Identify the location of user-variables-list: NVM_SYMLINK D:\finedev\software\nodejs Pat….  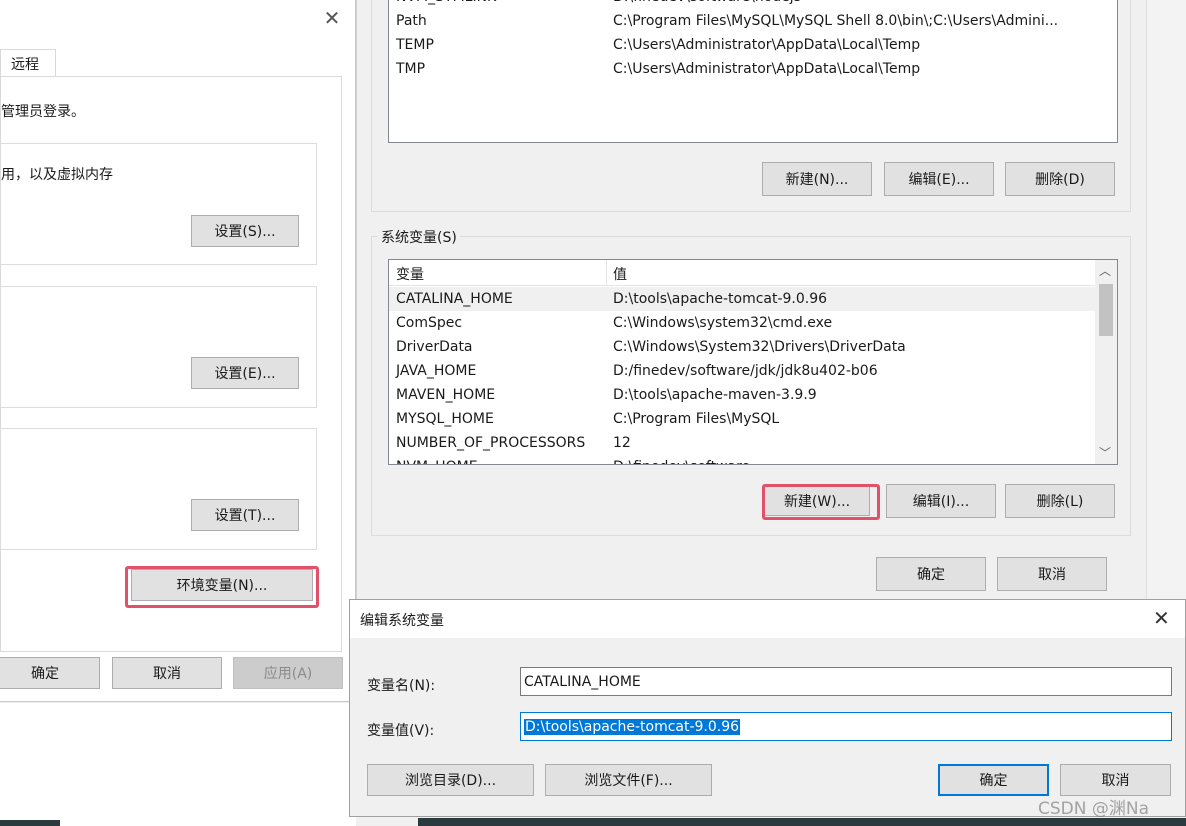
(753, 71).